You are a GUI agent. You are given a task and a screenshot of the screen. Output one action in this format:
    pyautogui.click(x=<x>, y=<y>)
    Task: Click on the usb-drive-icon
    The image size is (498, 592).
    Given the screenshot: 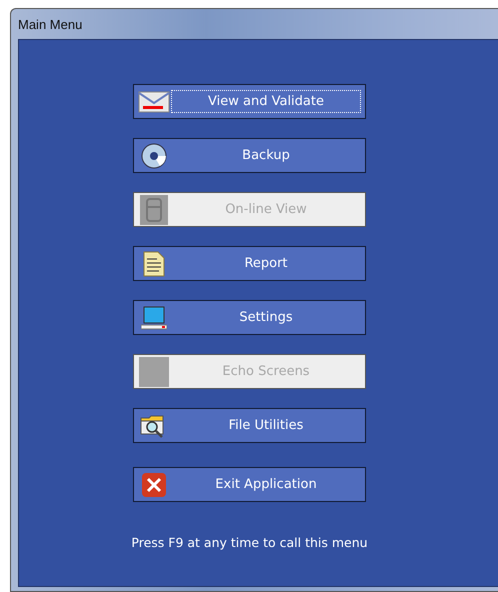 What is the action you would take?
    pyautogui.click(x=154, y=209)
    